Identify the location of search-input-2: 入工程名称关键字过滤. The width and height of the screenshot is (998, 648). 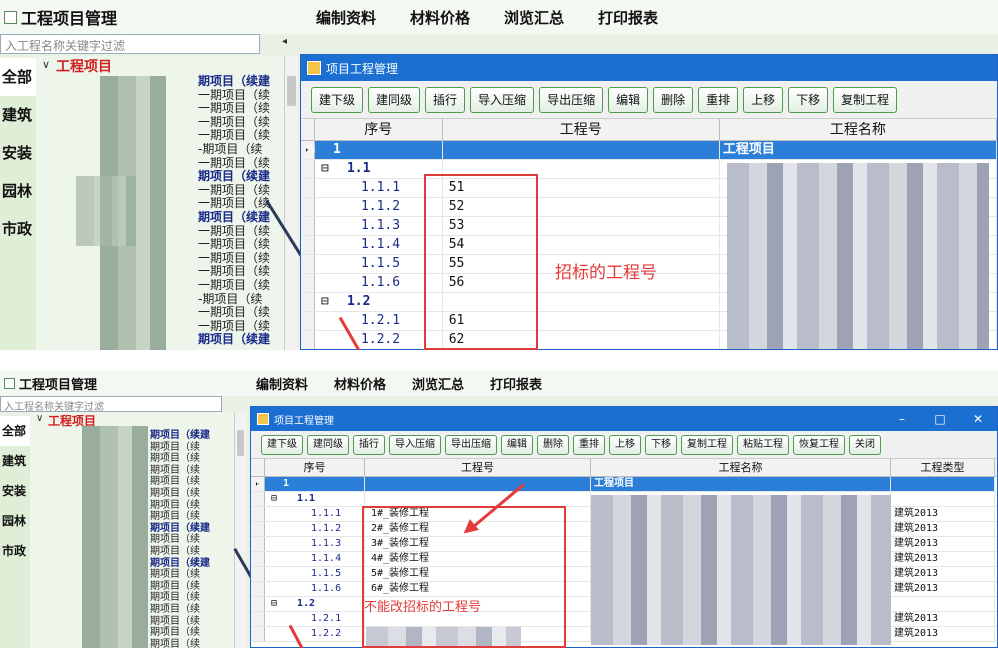
(111, 404).